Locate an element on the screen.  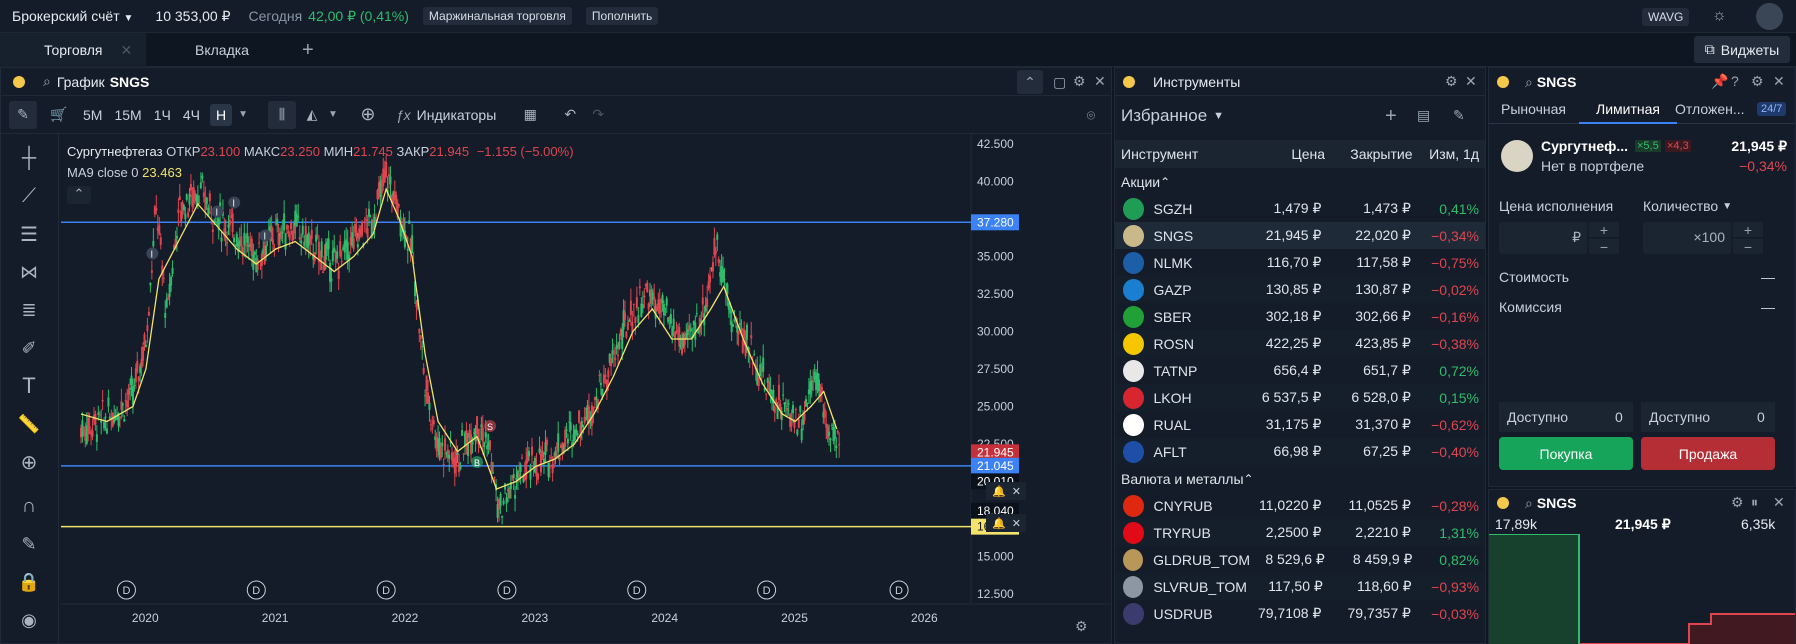
hlines-icon: ☰ is located at coordinates (29, 234).